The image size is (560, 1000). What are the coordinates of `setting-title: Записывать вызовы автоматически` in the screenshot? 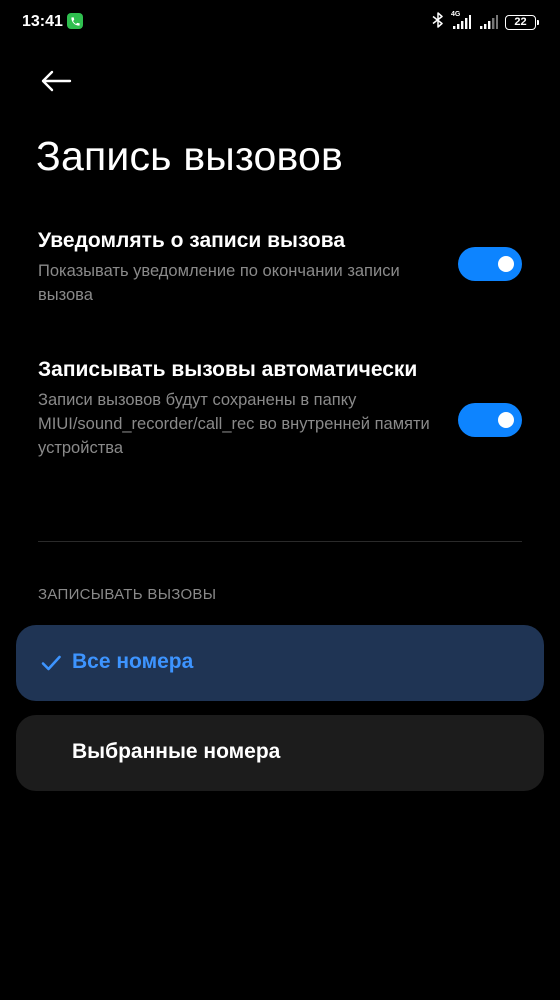 It's located at (228, 369).